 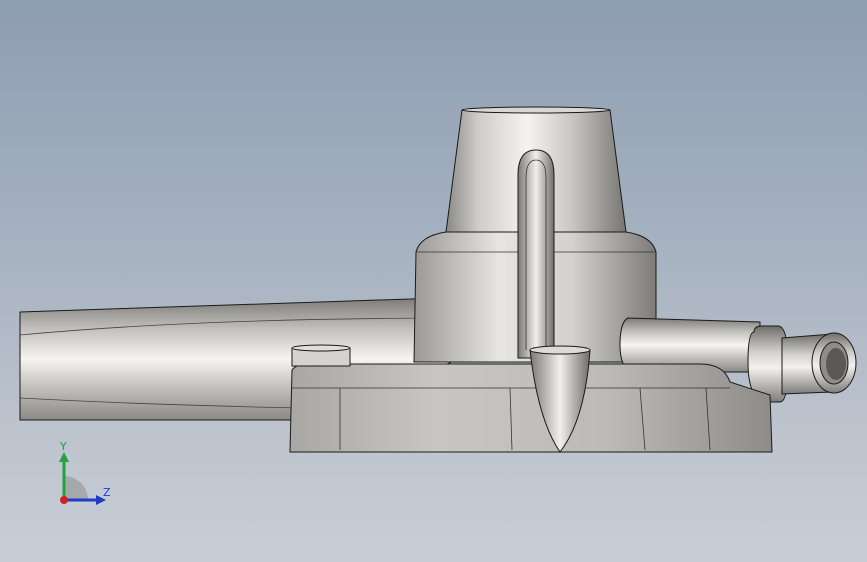 I want to click on vertical-rib, so click(x=536, y=254).